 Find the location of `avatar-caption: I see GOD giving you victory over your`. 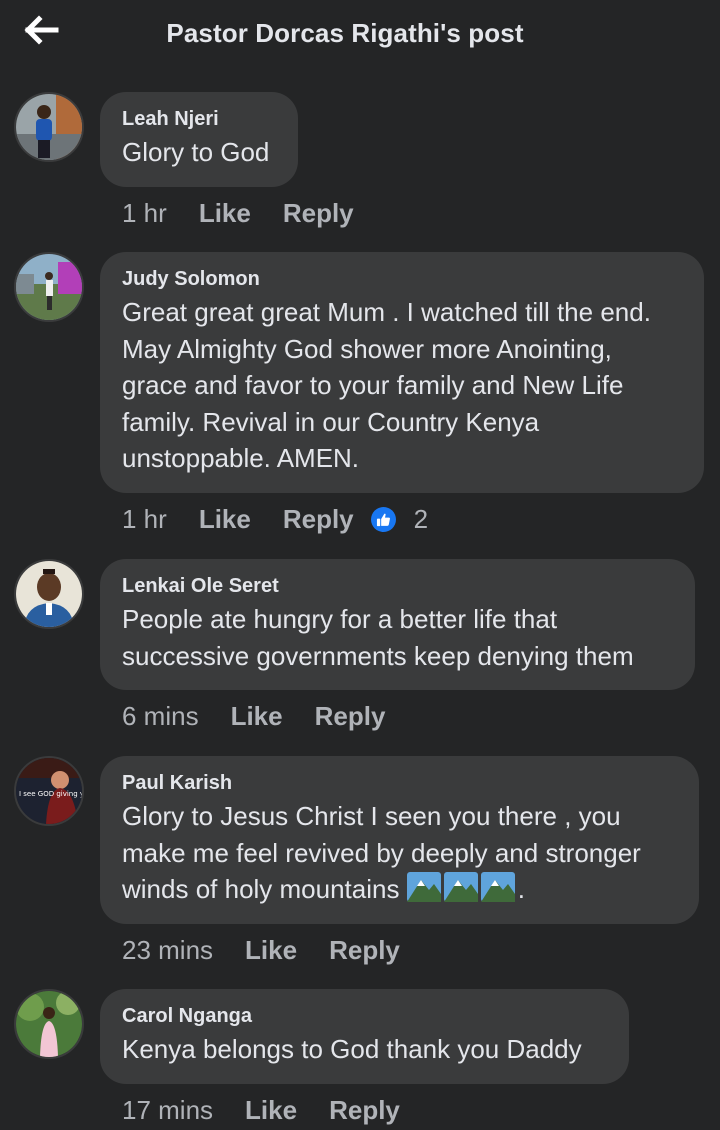

avatar-caption: I see GOD giving you victory over your is located at coordinates (50, 794).